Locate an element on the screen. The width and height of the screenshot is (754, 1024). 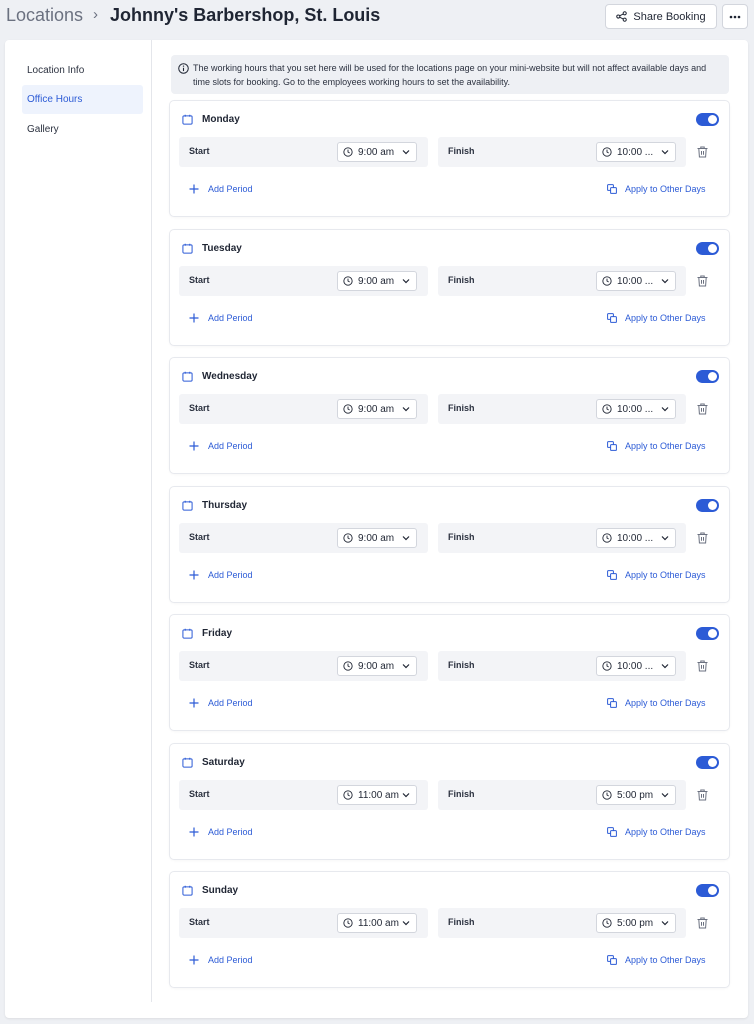
finish-time-value: 5:00 pm is located at coordinates (635, 795).